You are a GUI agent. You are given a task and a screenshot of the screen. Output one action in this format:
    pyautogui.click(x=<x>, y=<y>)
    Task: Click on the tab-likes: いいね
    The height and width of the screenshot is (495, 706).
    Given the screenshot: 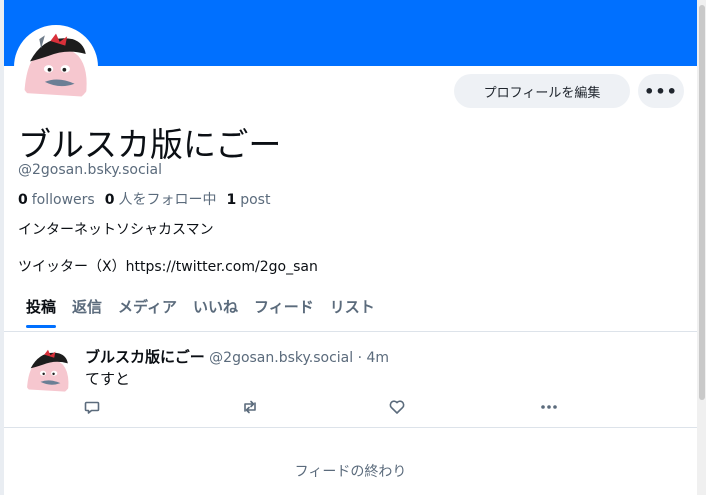 What is the action you would take?
    pyautogui.click(x=215, y=311)
    